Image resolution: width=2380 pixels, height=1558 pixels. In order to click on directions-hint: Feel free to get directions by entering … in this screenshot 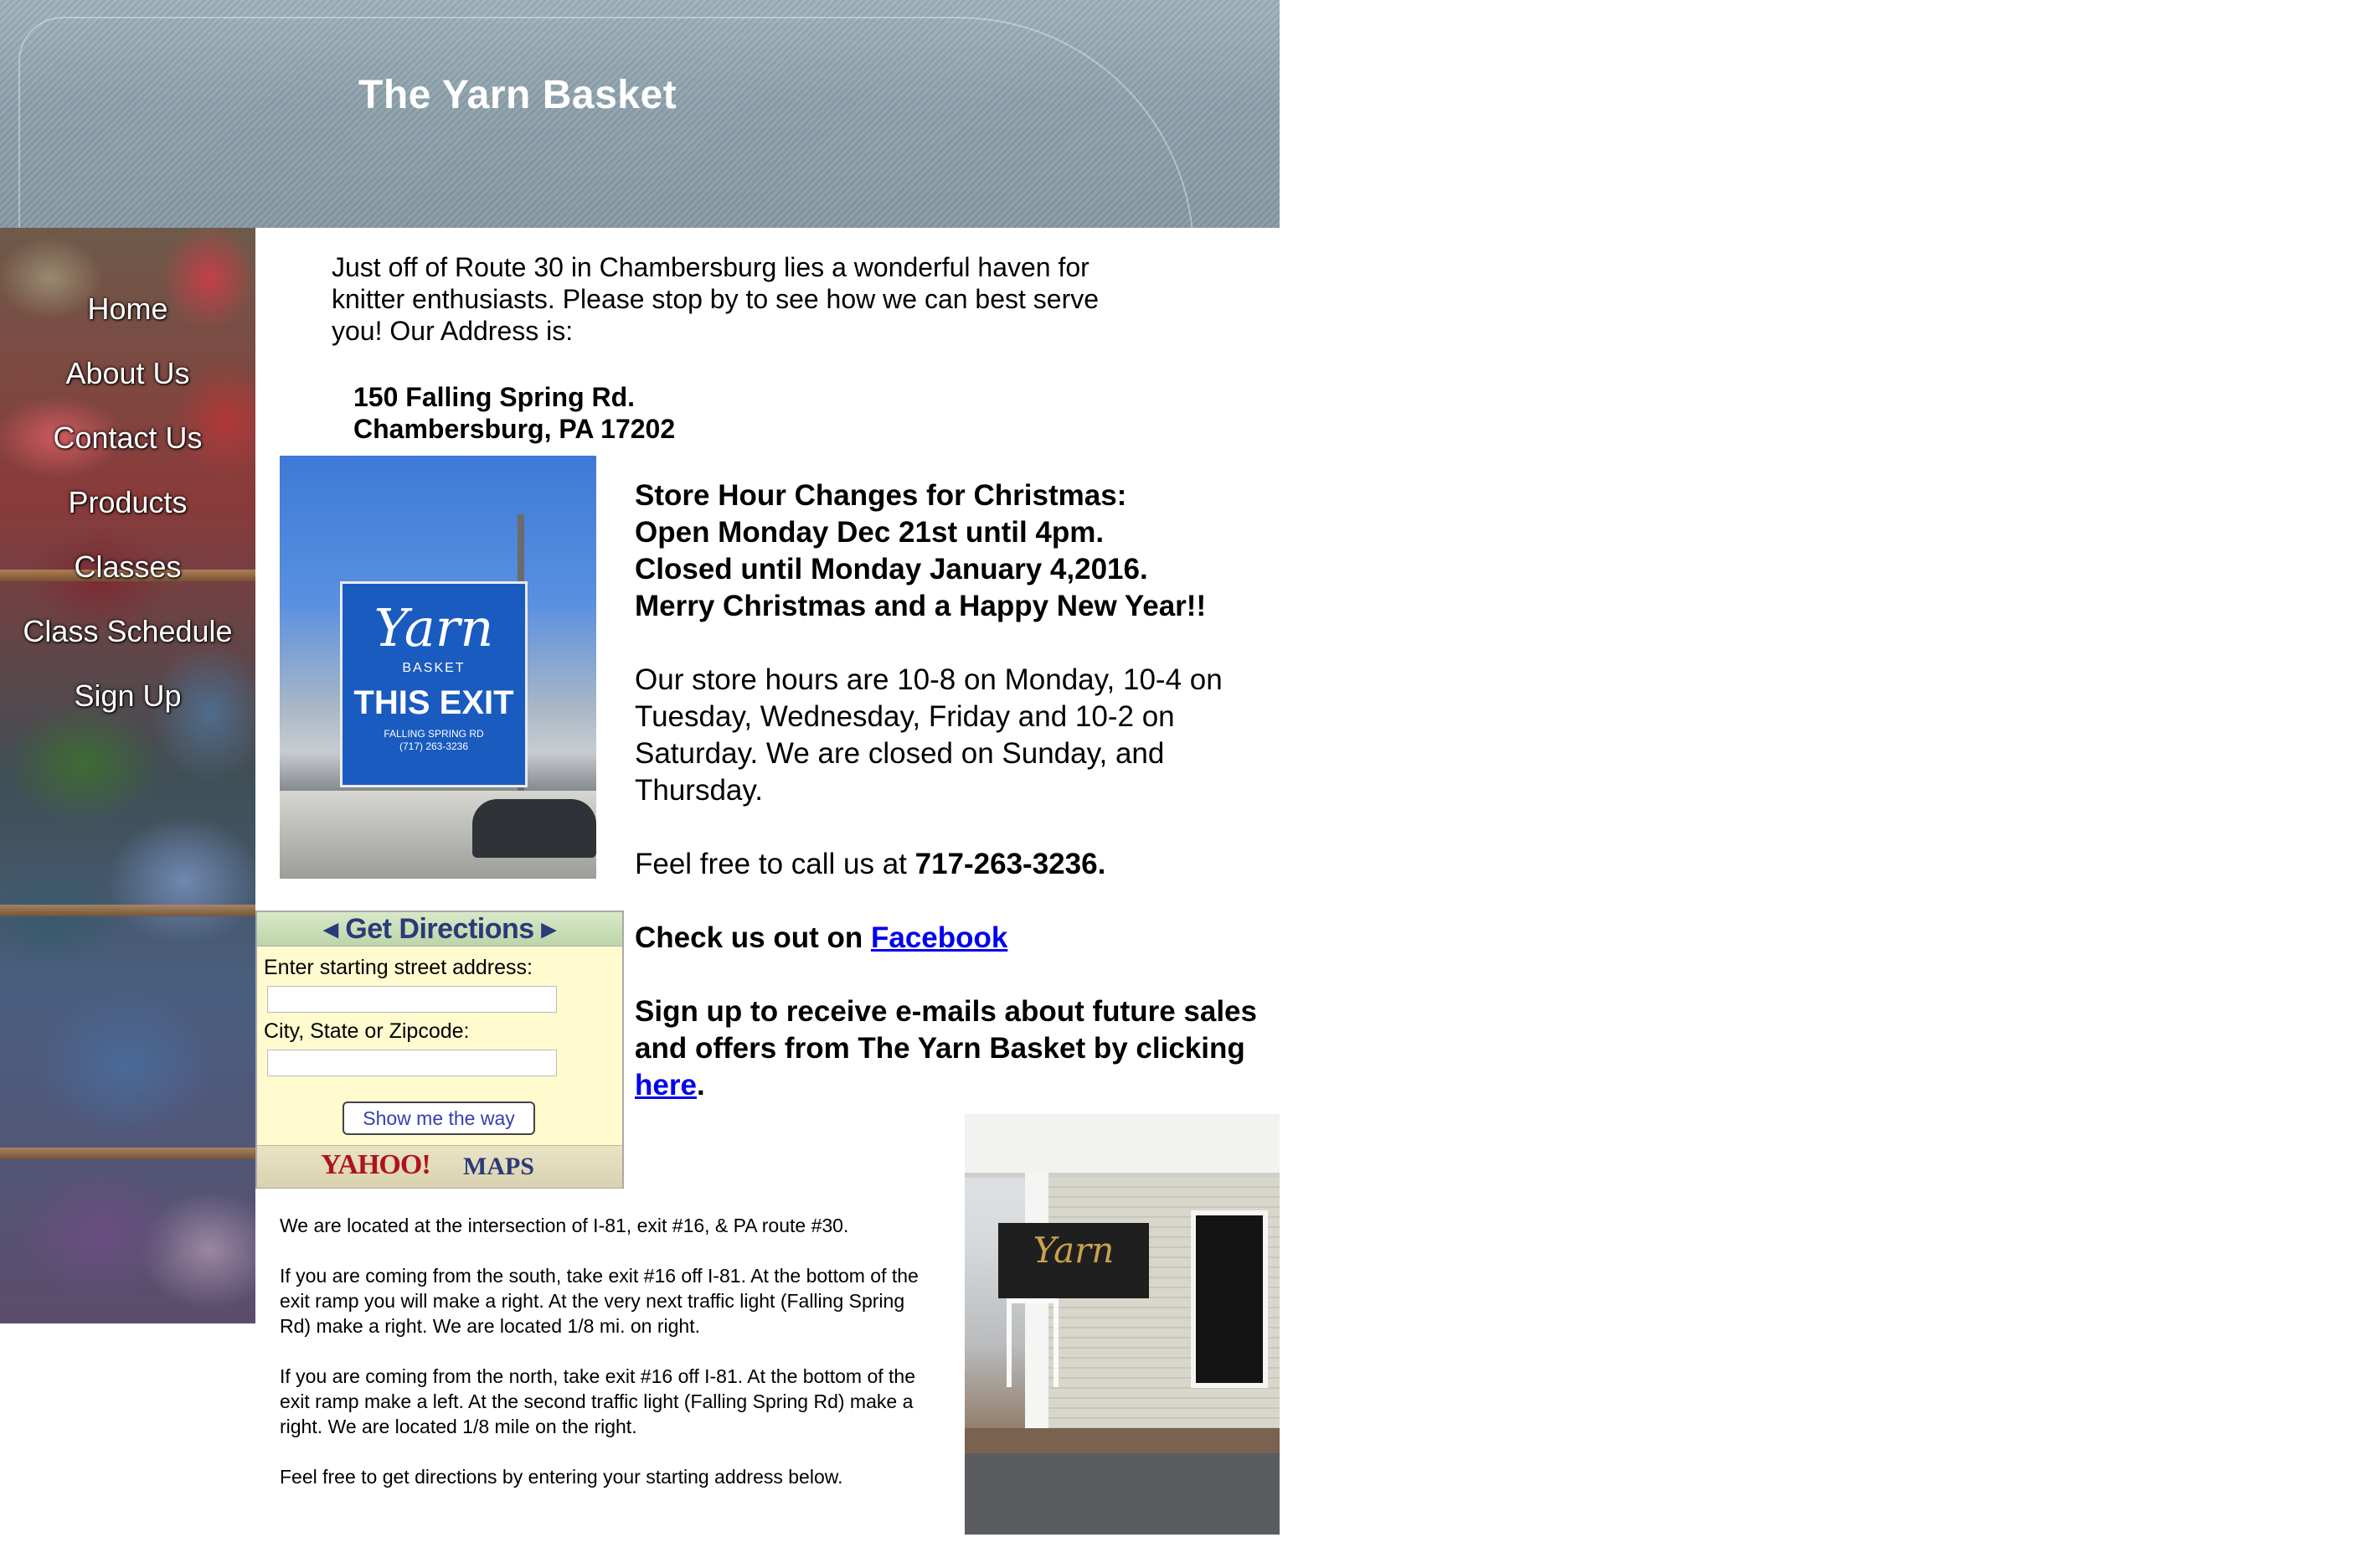, I will do `click(561, 1477)`.